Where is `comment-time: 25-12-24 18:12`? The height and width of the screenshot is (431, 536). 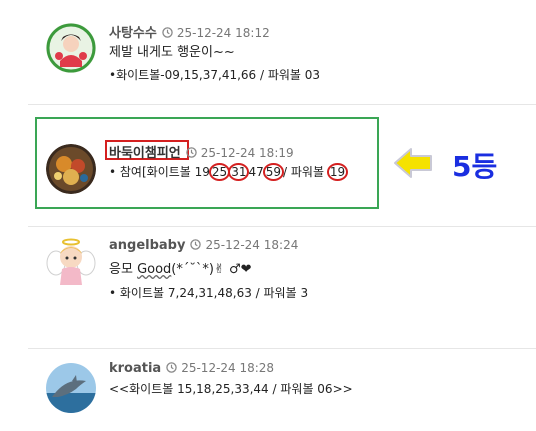
comment-time: 25-12-24 18:12 is located at coordinates (223, 33).